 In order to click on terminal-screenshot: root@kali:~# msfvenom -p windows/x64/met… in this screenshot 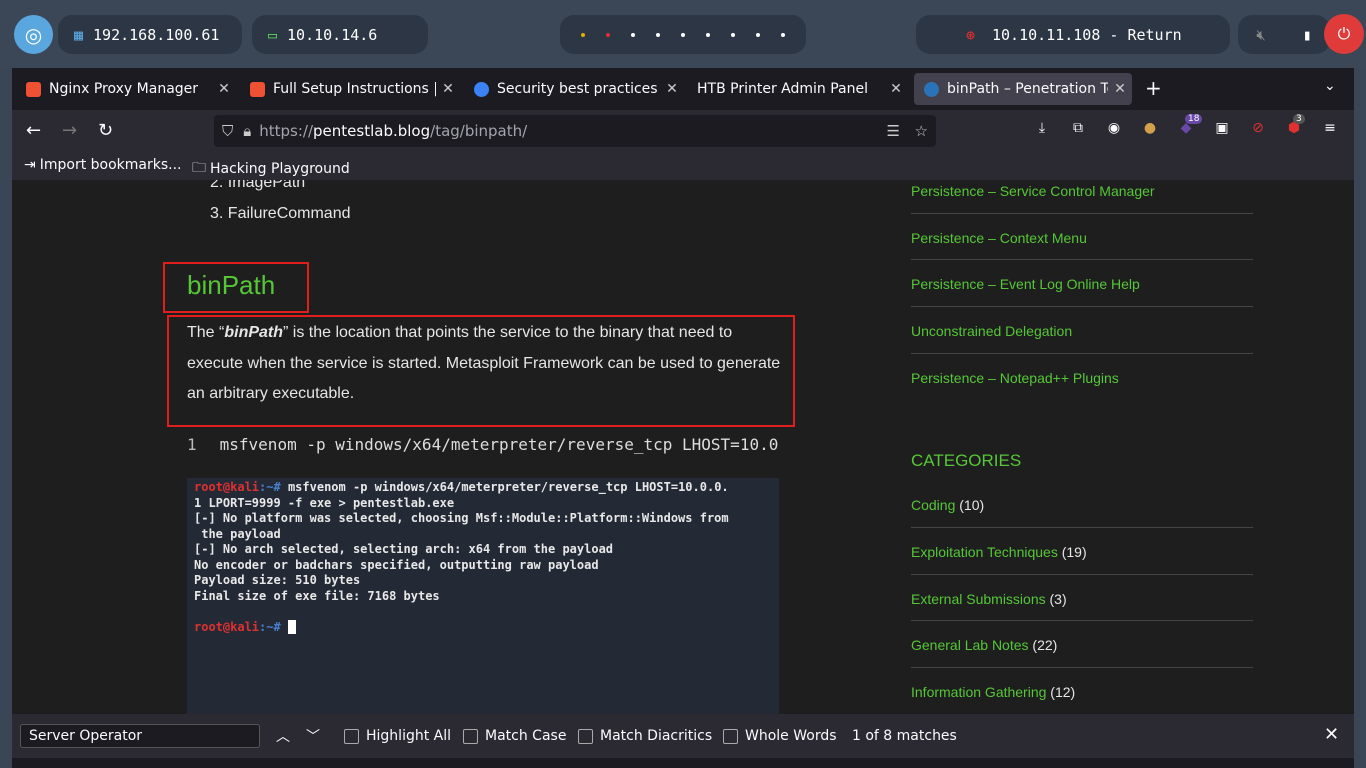, I will do `click(483, 596)`.